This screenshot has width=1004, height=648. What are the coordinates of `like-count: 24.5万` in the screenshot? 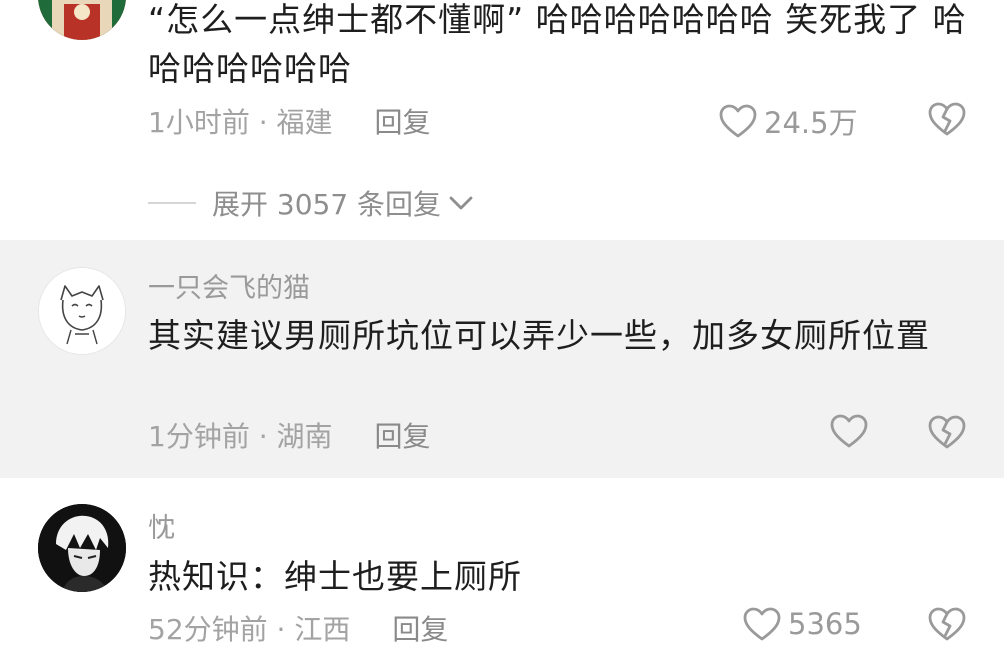 It's located at (811, 123).